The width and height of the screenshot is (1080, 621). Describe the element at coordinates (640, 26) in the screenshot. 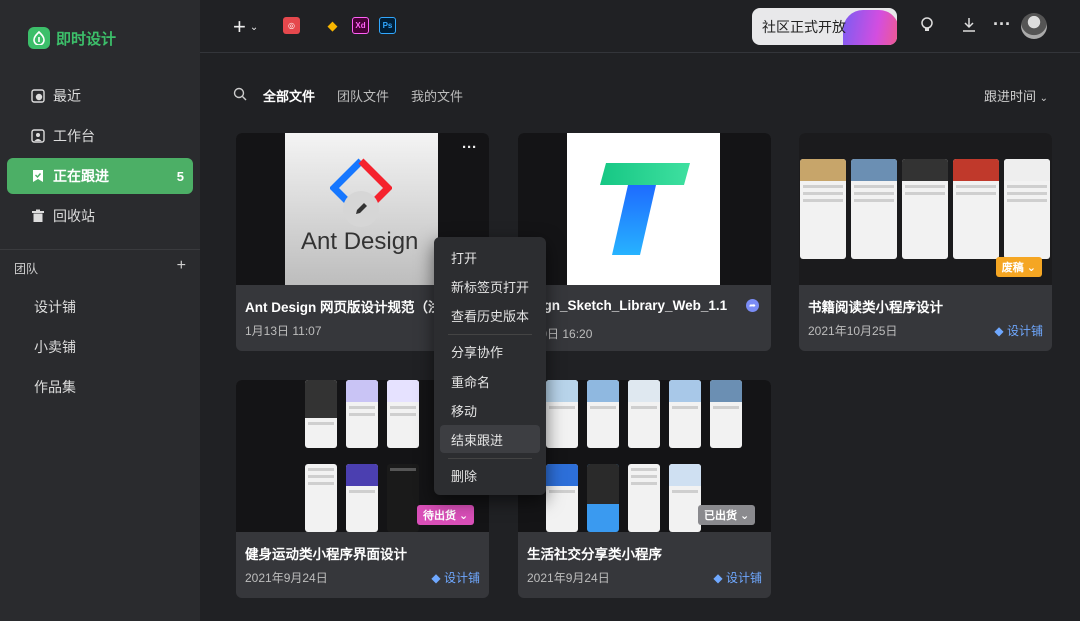

I see `top-bar: + ⌄ ◎ ◆ Xd Ps 社区正式开放 ···` at that location.